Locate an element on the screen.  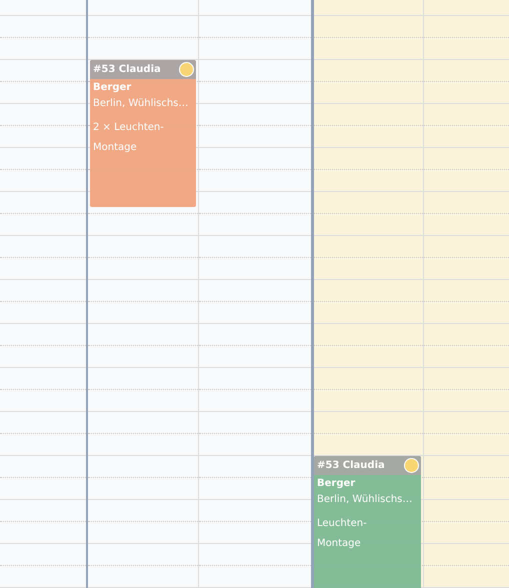
event-description: Leuchten-Montage is located at coordinates (342, 534).